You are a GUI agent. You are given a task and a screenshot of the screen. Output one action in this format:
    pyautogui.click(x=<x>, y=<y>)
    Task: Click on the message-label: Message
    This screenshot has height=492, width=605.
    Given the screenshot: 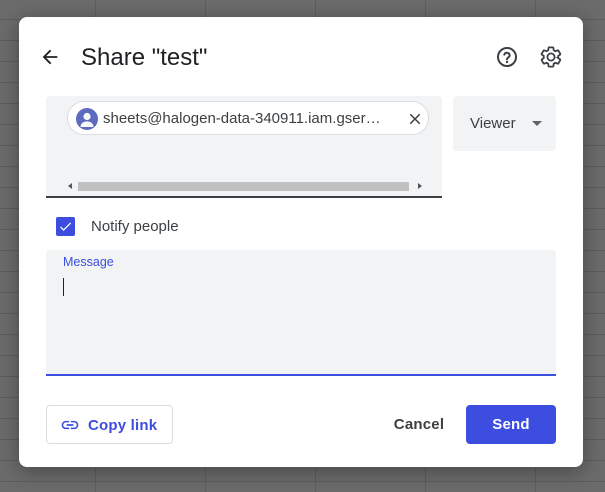 What is the action you would take?
    pyautogui.click(x=88, y=262)
    